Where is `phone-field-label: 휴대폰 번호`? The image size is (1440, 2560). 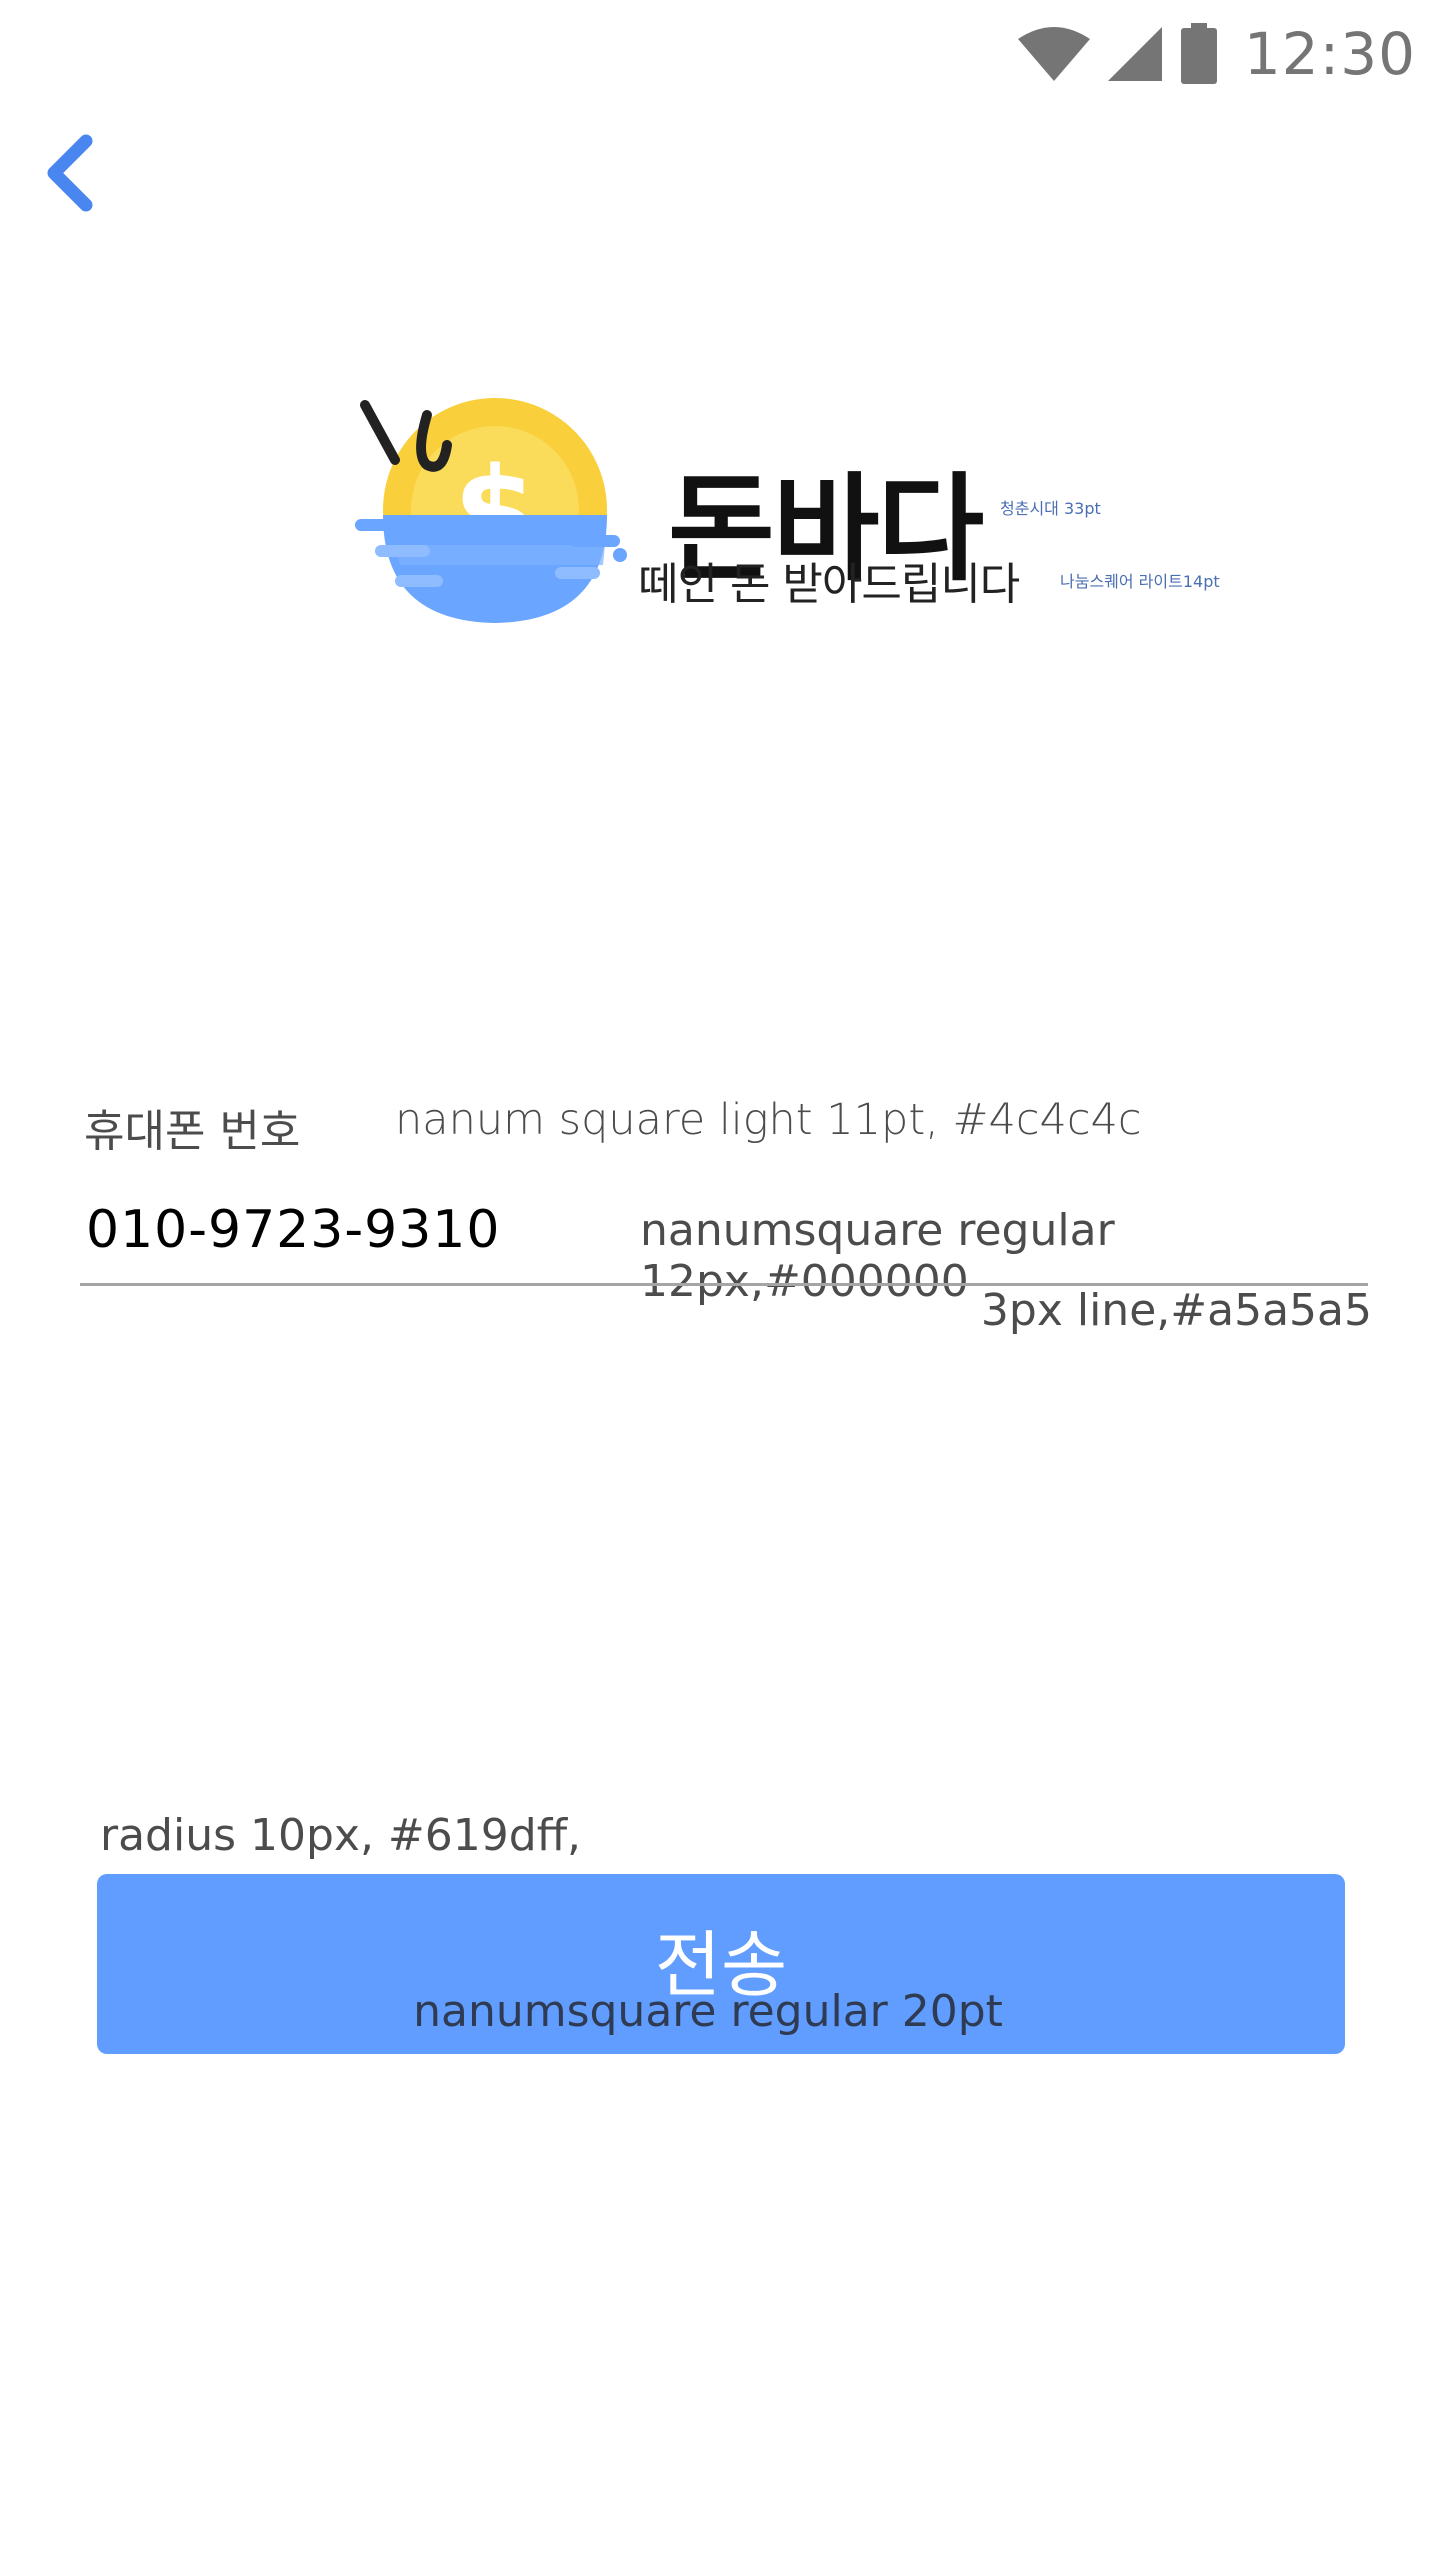 phone-field-label: 휴대폰 번호 is located at coordinates (192, 1131).